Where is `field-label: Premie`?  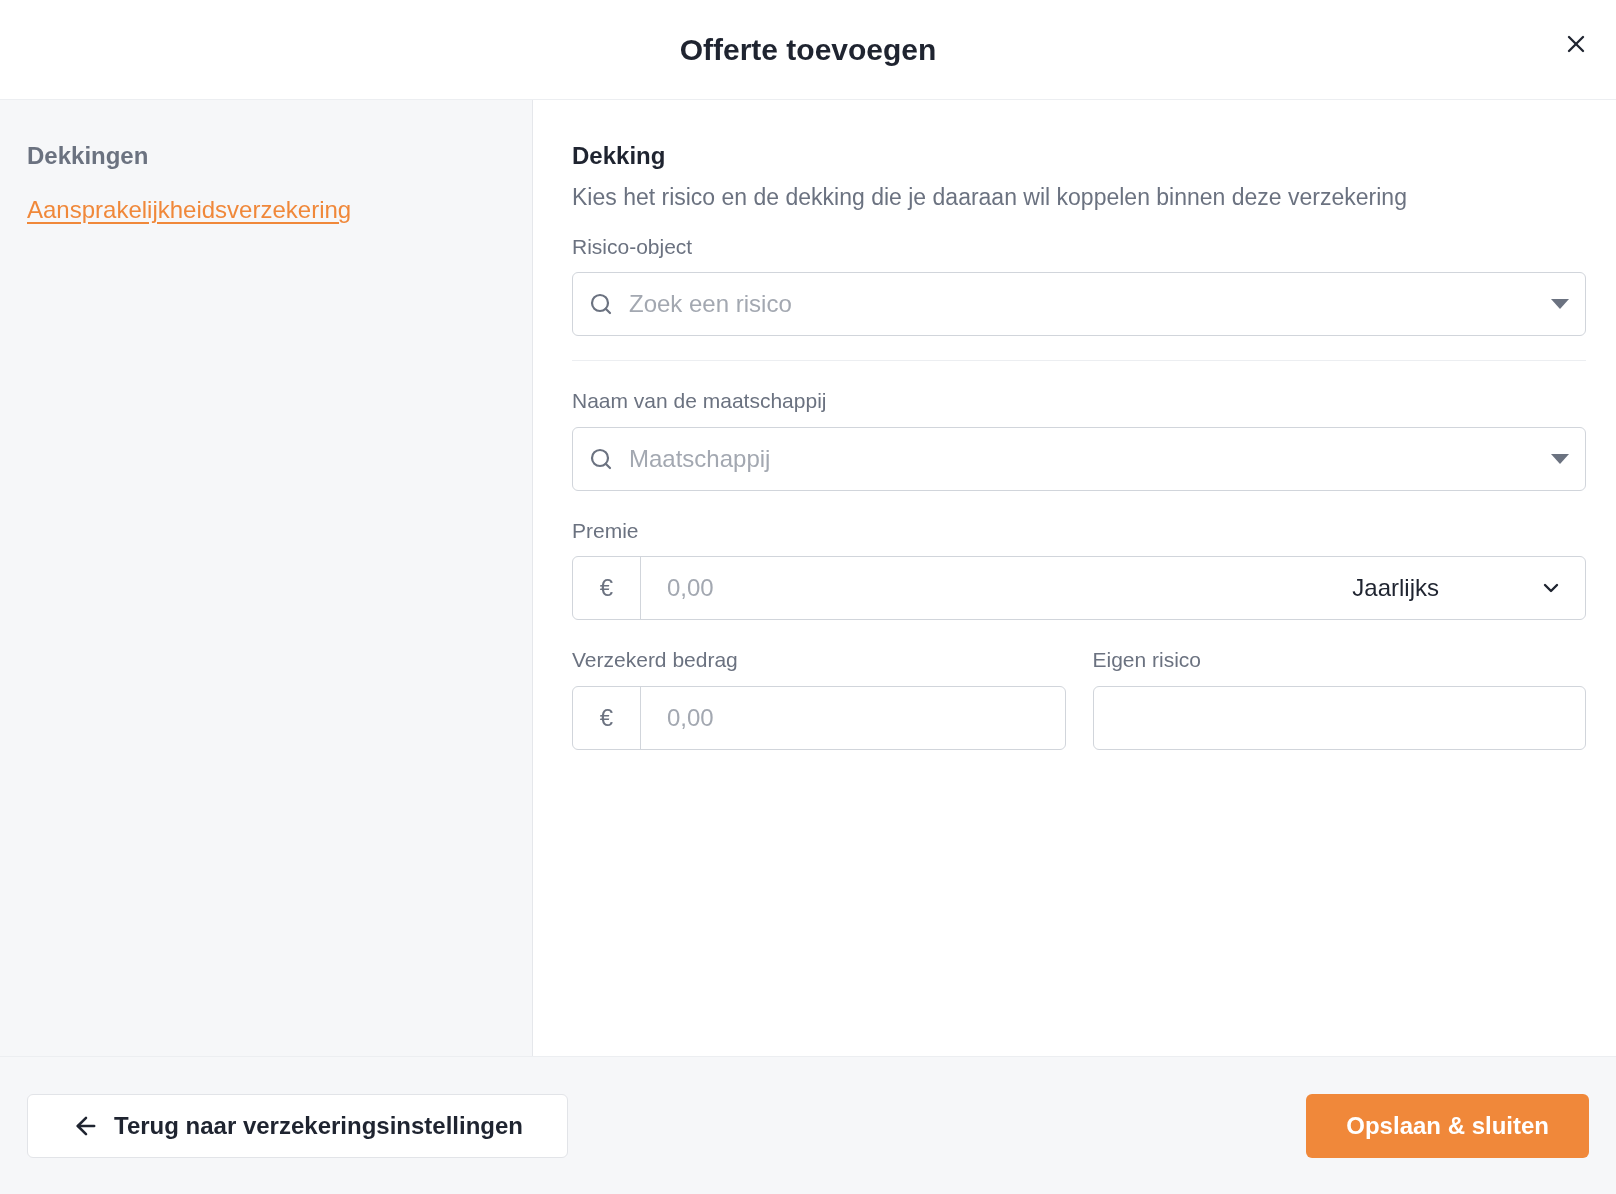
field-label: Premie is located at coordinates (606, 530).